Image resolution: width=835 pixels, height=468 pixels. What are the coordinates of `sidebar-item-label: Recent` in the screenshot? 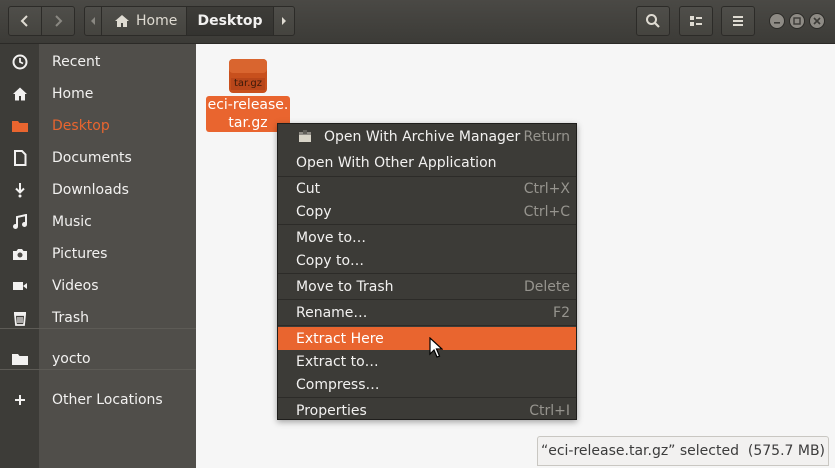 It's located at (76, 62).